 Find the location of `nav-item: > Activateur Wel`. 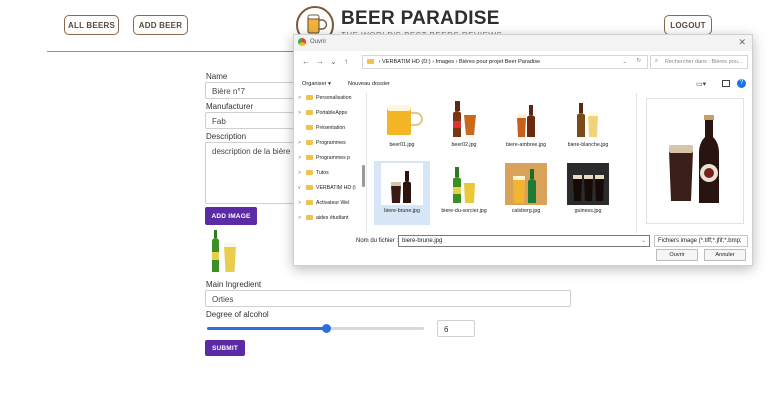

nav-item: > Activateur Wel is located at coordinates (331, 206).